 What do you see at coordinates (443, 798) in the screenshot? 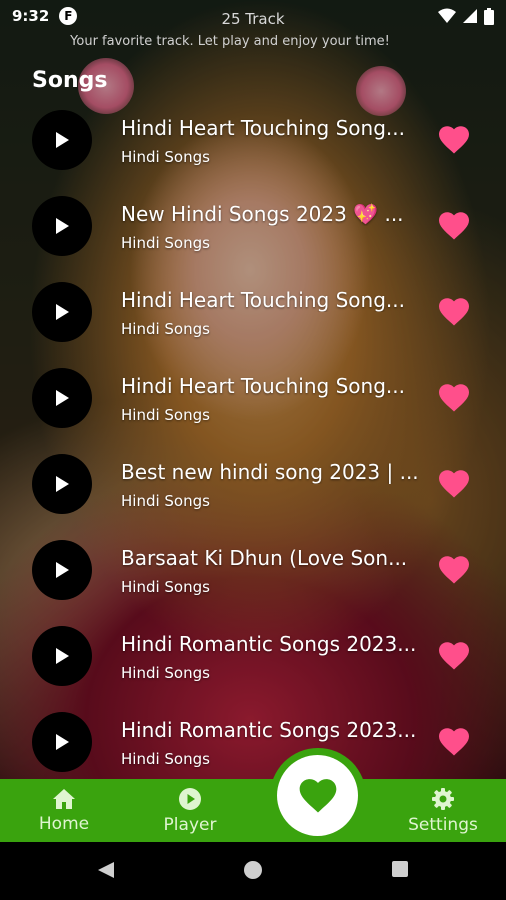
I see `gear-icon` at bounding box center [443, 798].